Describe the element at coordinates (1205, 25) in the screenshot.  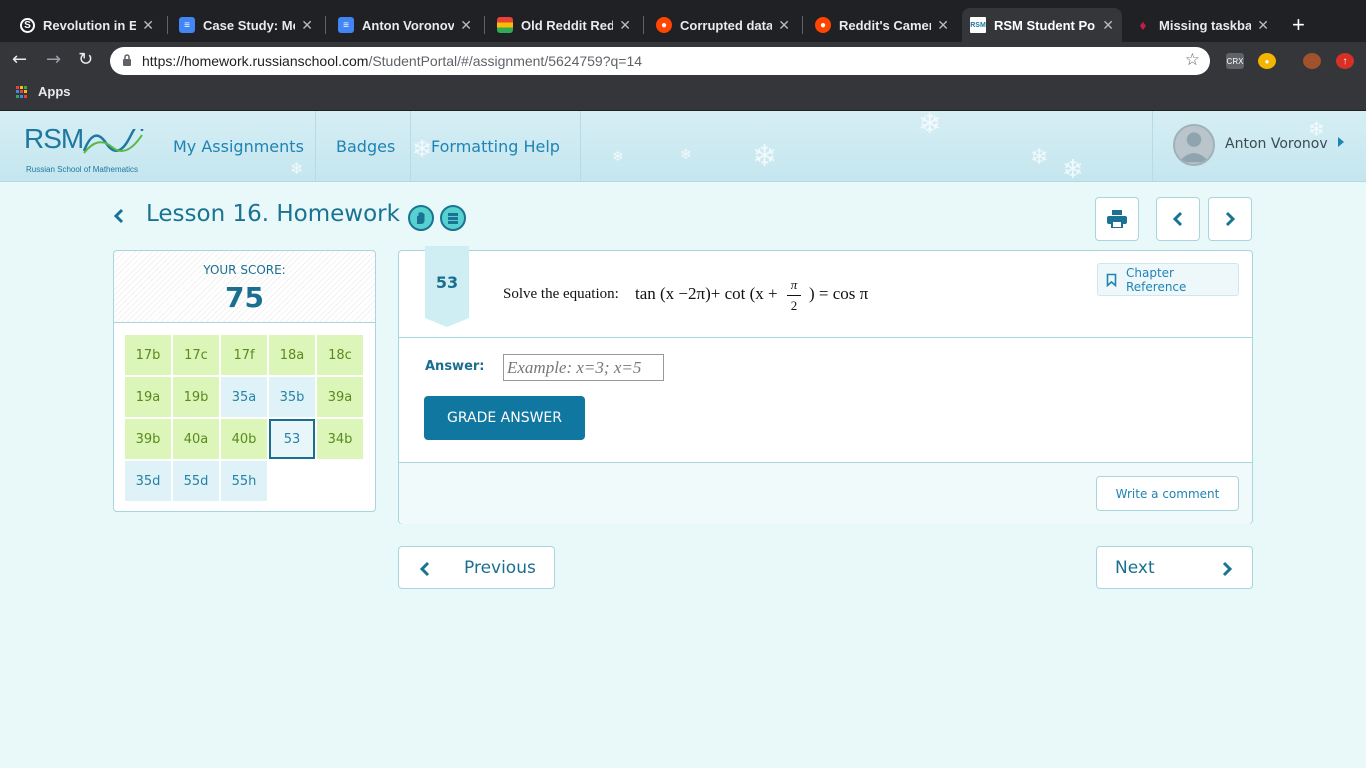
I see `tab-title: Missing taskbar` at that location.